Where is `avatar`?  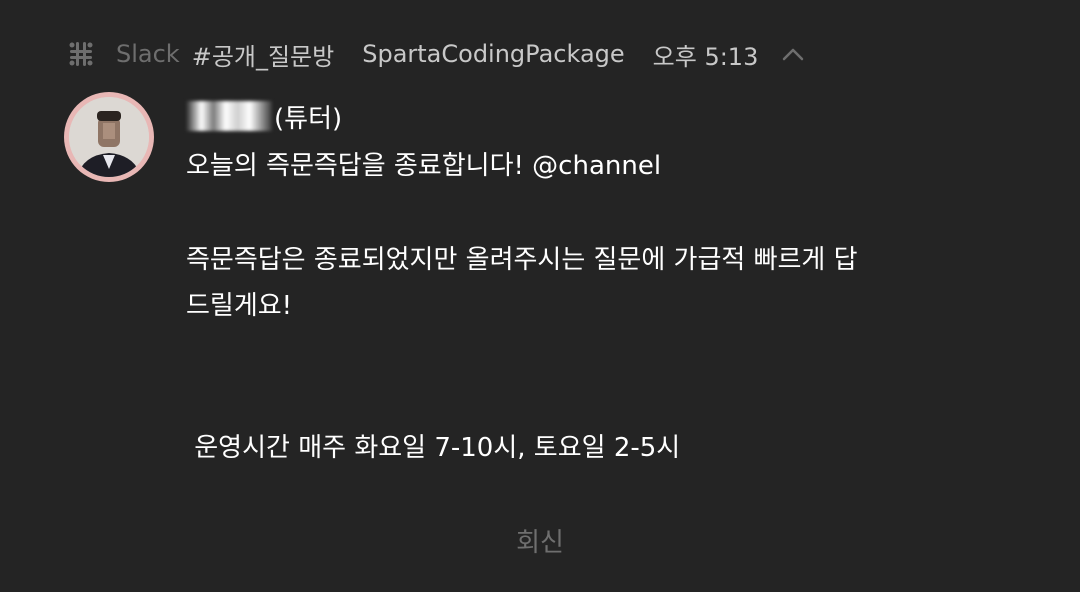
avatar is located at coordinates (109, 137).